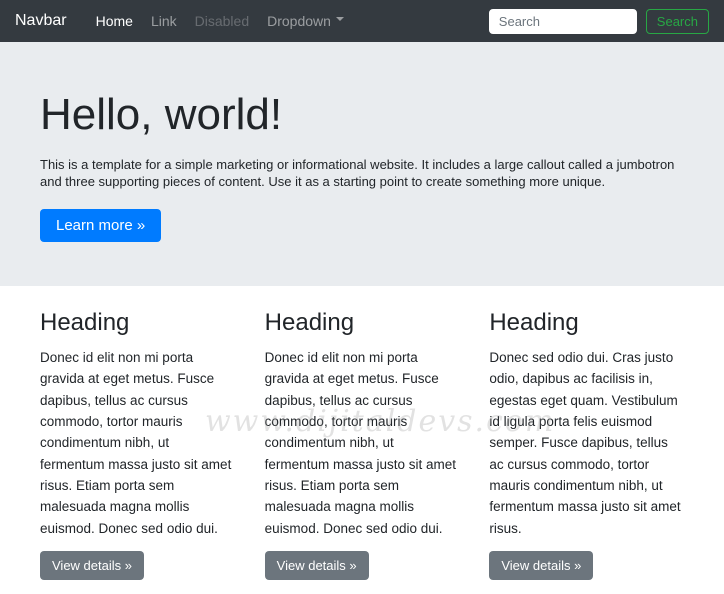  Describe the element at coordinates (316, 565) in the screenshot. I see `view-details-button-2: View details »` at that location.